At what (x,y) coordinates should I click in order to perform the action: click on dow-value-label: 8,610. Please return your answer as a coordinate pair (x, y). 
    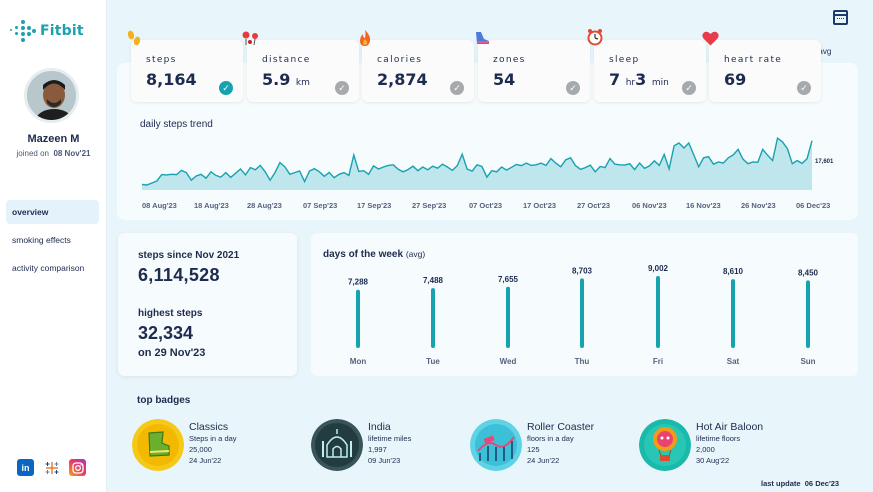
    Looking at the image, I should click on (733, 271).